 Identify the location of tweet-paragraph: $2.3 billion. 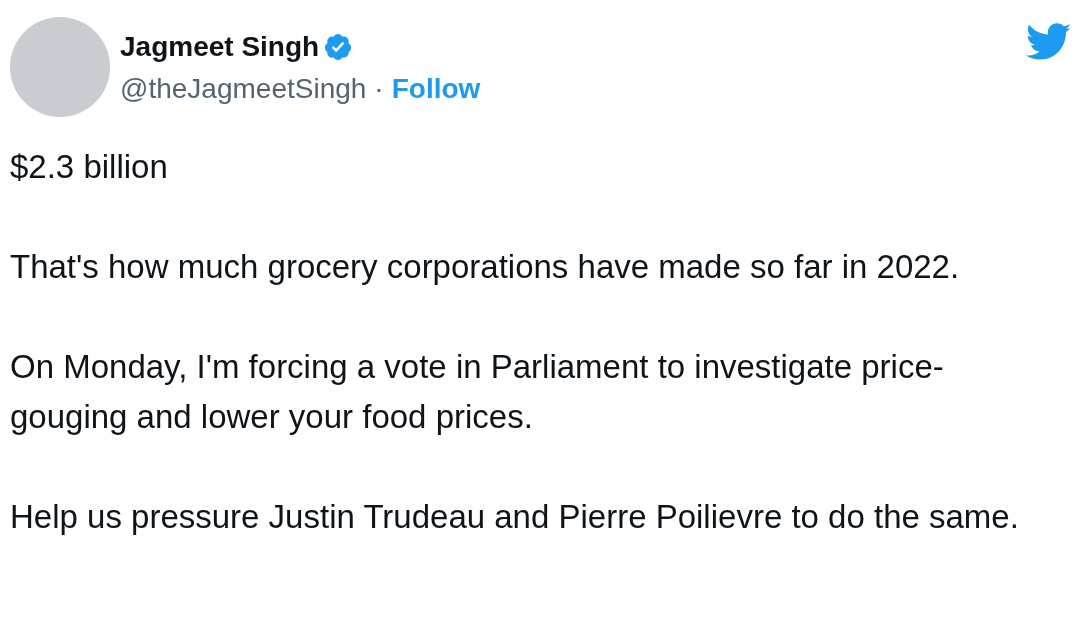
(89, 167).